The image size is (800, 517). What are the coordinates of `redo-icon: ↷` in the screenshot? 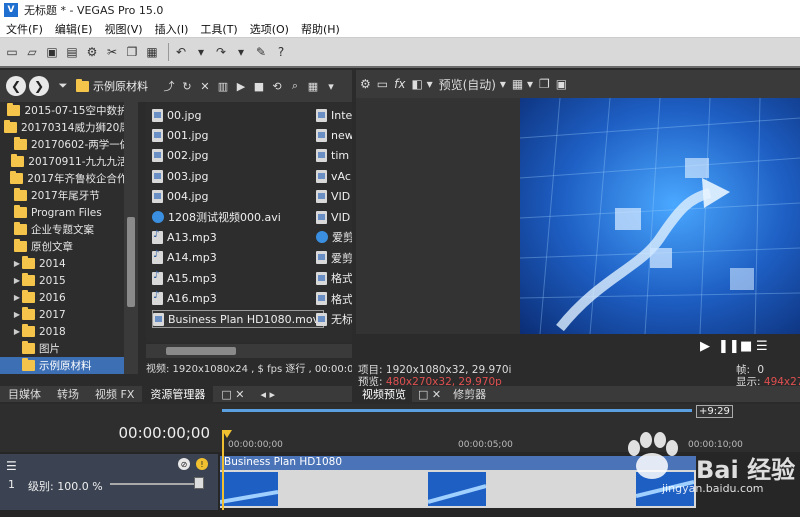 It's located at (221, 52).